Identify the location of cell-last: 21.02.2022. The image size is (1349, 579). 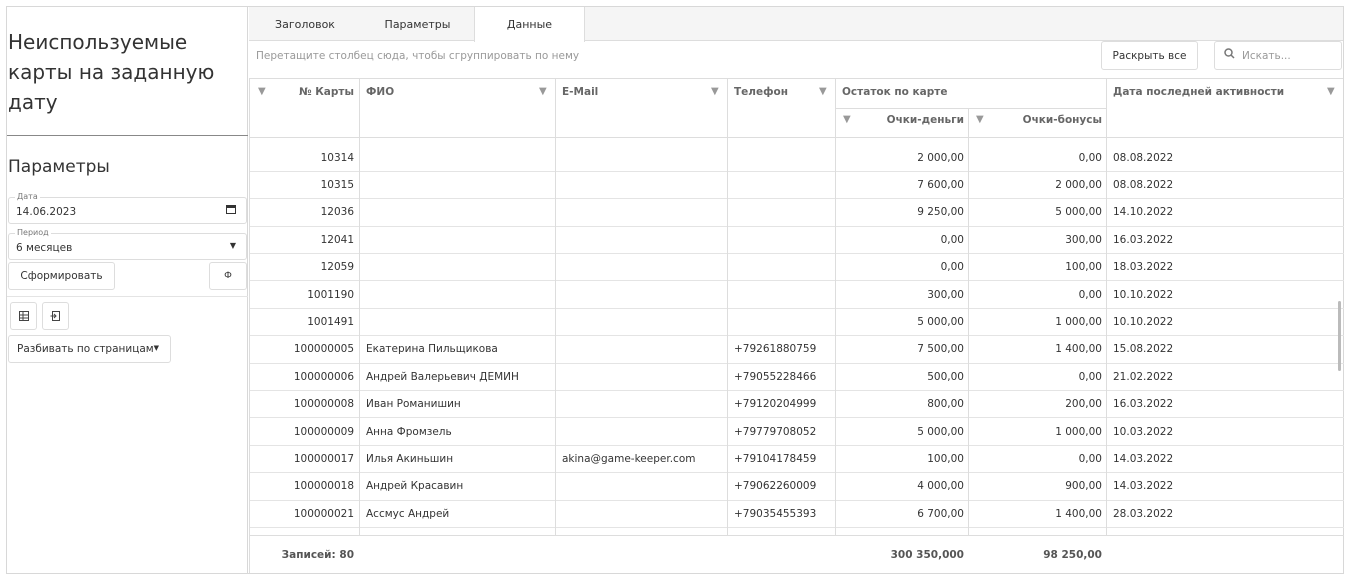
(1143, 376).